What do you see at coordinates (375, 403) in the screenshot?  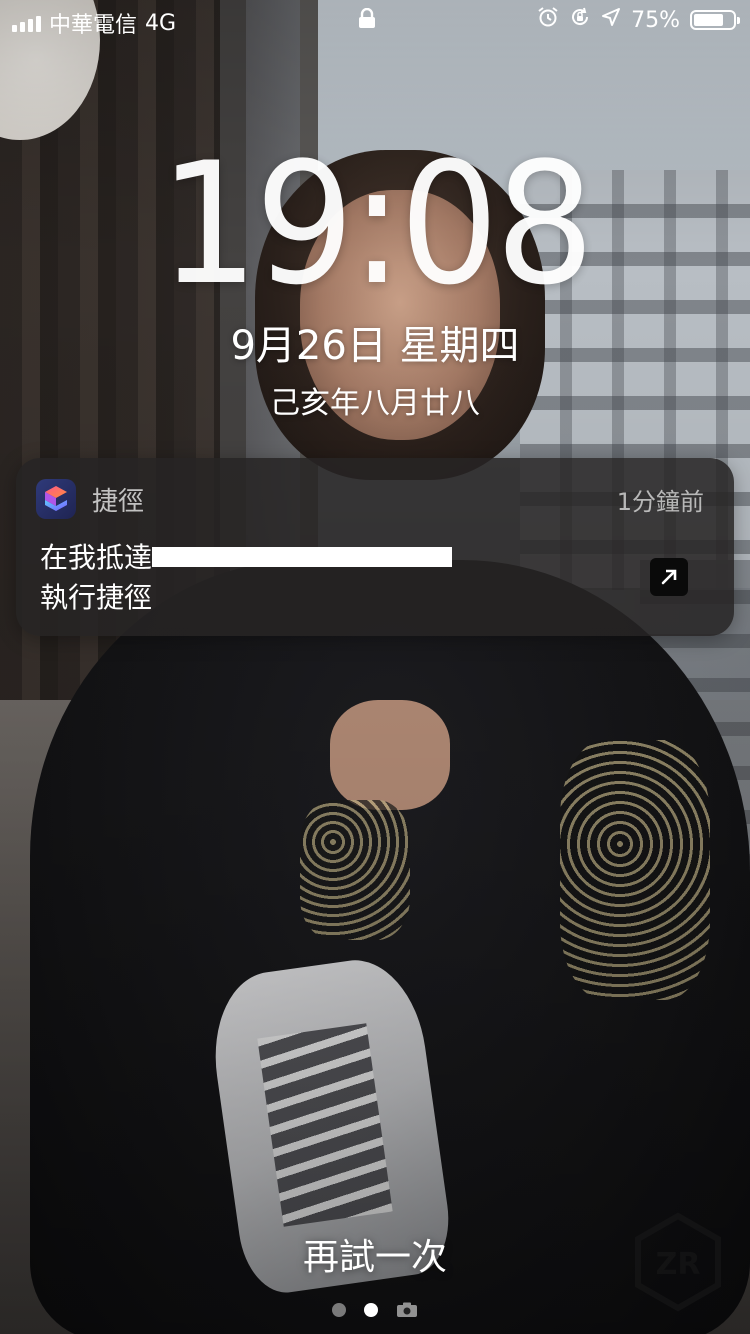 I see `lock-screen-lunar-date: 己亥年八月廿八` at bounding box center [375, 403].